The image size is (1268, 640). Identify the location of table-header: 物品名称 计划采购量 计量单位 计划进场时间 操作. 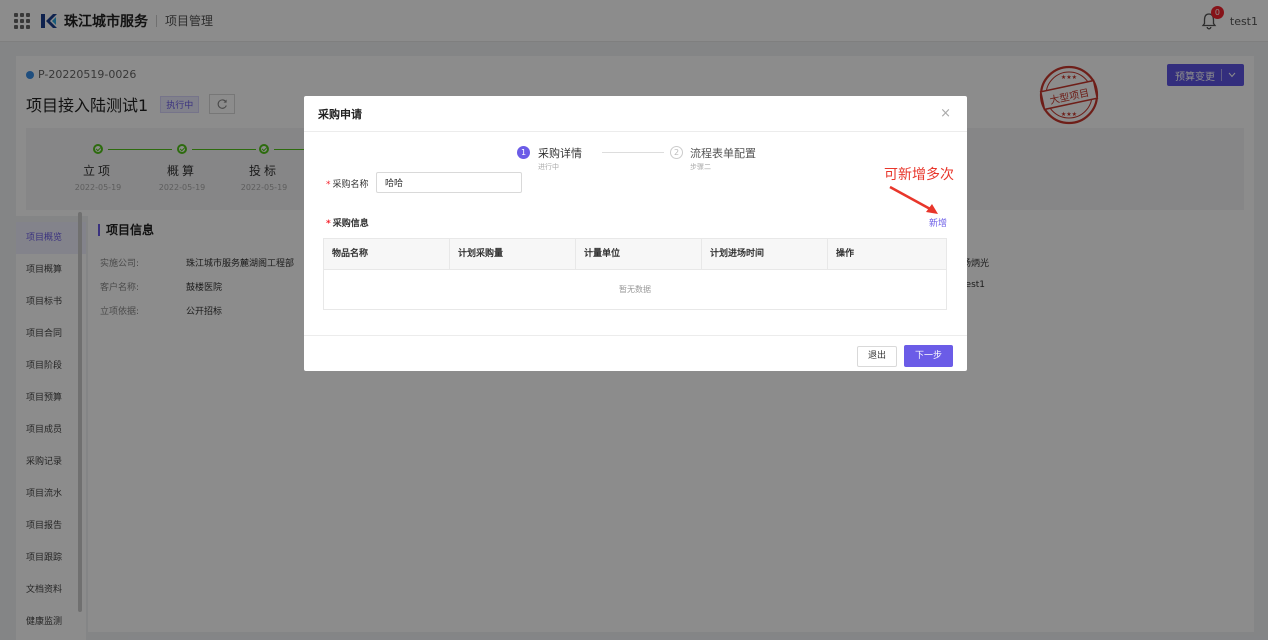
(635, 254).